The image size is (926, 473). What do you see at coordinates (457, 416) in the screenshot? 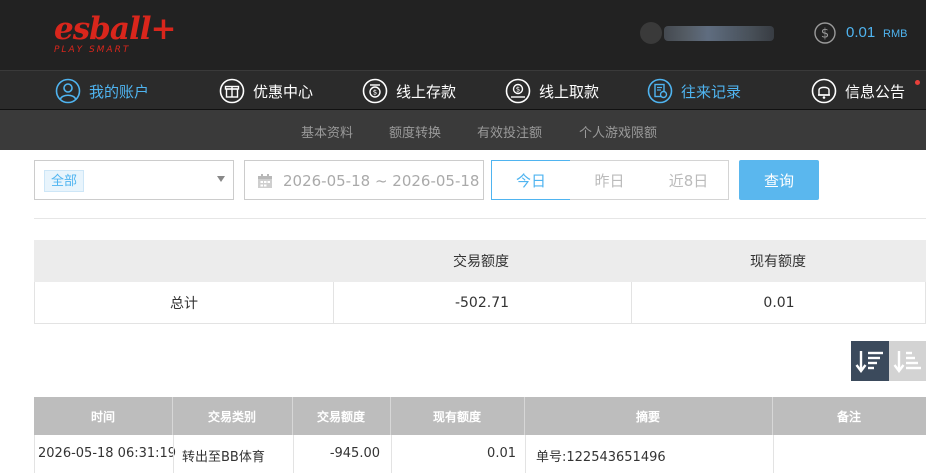
I see `column-header-balance: 现有额度` at bounding box center [457, 416].